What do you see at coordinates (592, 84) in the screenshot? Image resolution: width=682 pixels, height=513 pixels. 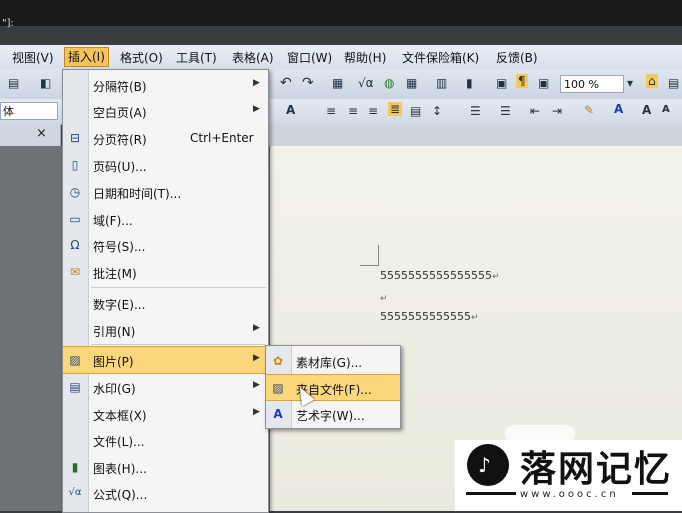 I see `zoom-select: 100 %` at bounding box center [592, 84].